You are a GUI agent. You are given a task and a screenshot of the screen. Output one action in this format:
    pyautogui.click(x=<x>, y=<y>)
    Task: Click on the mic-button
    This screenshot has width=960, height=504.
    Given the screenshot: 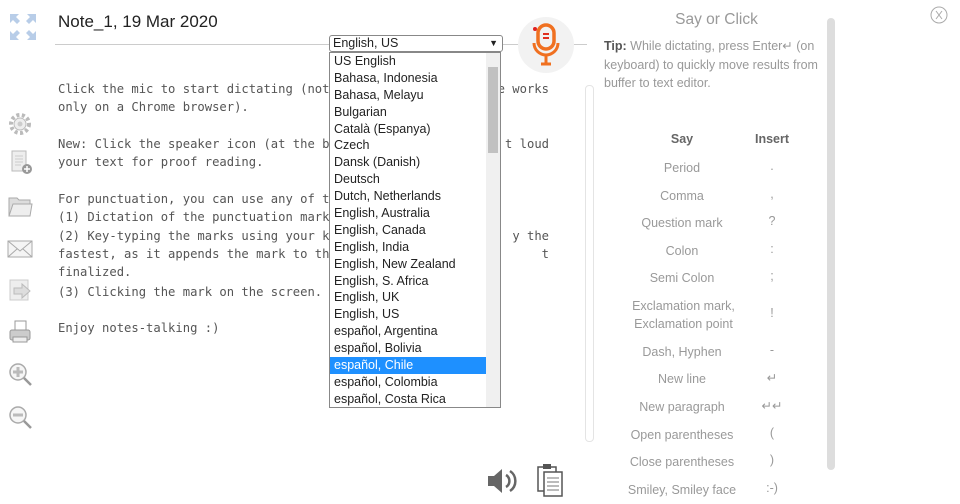 What is the action you would take?
    pyautogui.click(x=546, y=45)
    